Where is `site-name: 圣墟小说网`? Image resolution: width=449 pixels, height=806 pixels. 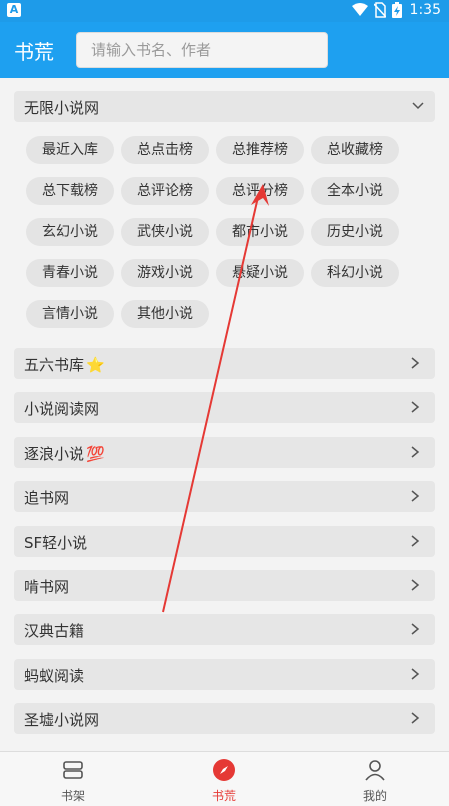 site-name: 圣墟小说网 is located at coordinates (62, 720).